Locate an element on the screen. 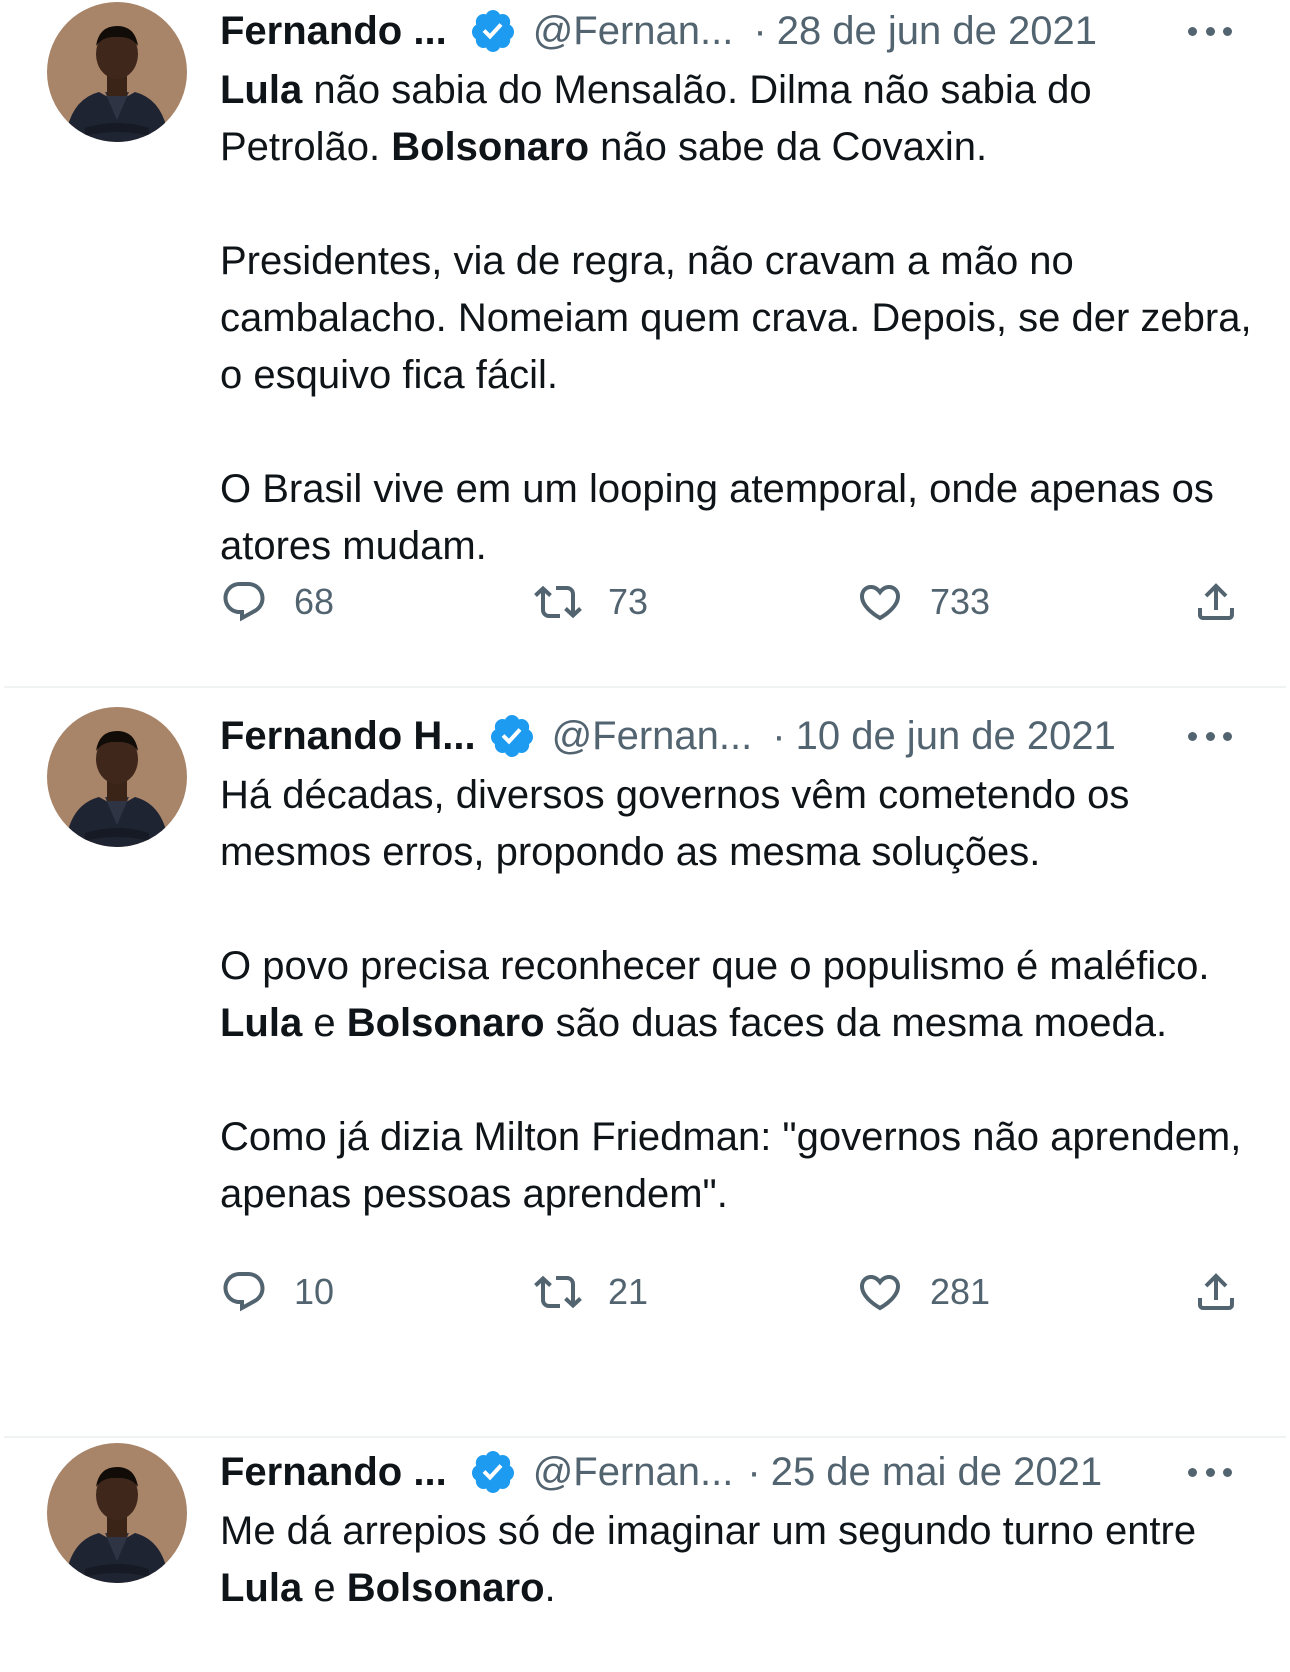 Image resolution: width=1290 pixels, height=1672 pixels. tweet-actions: 10 21 281 is located at coordinates (730, 1292).